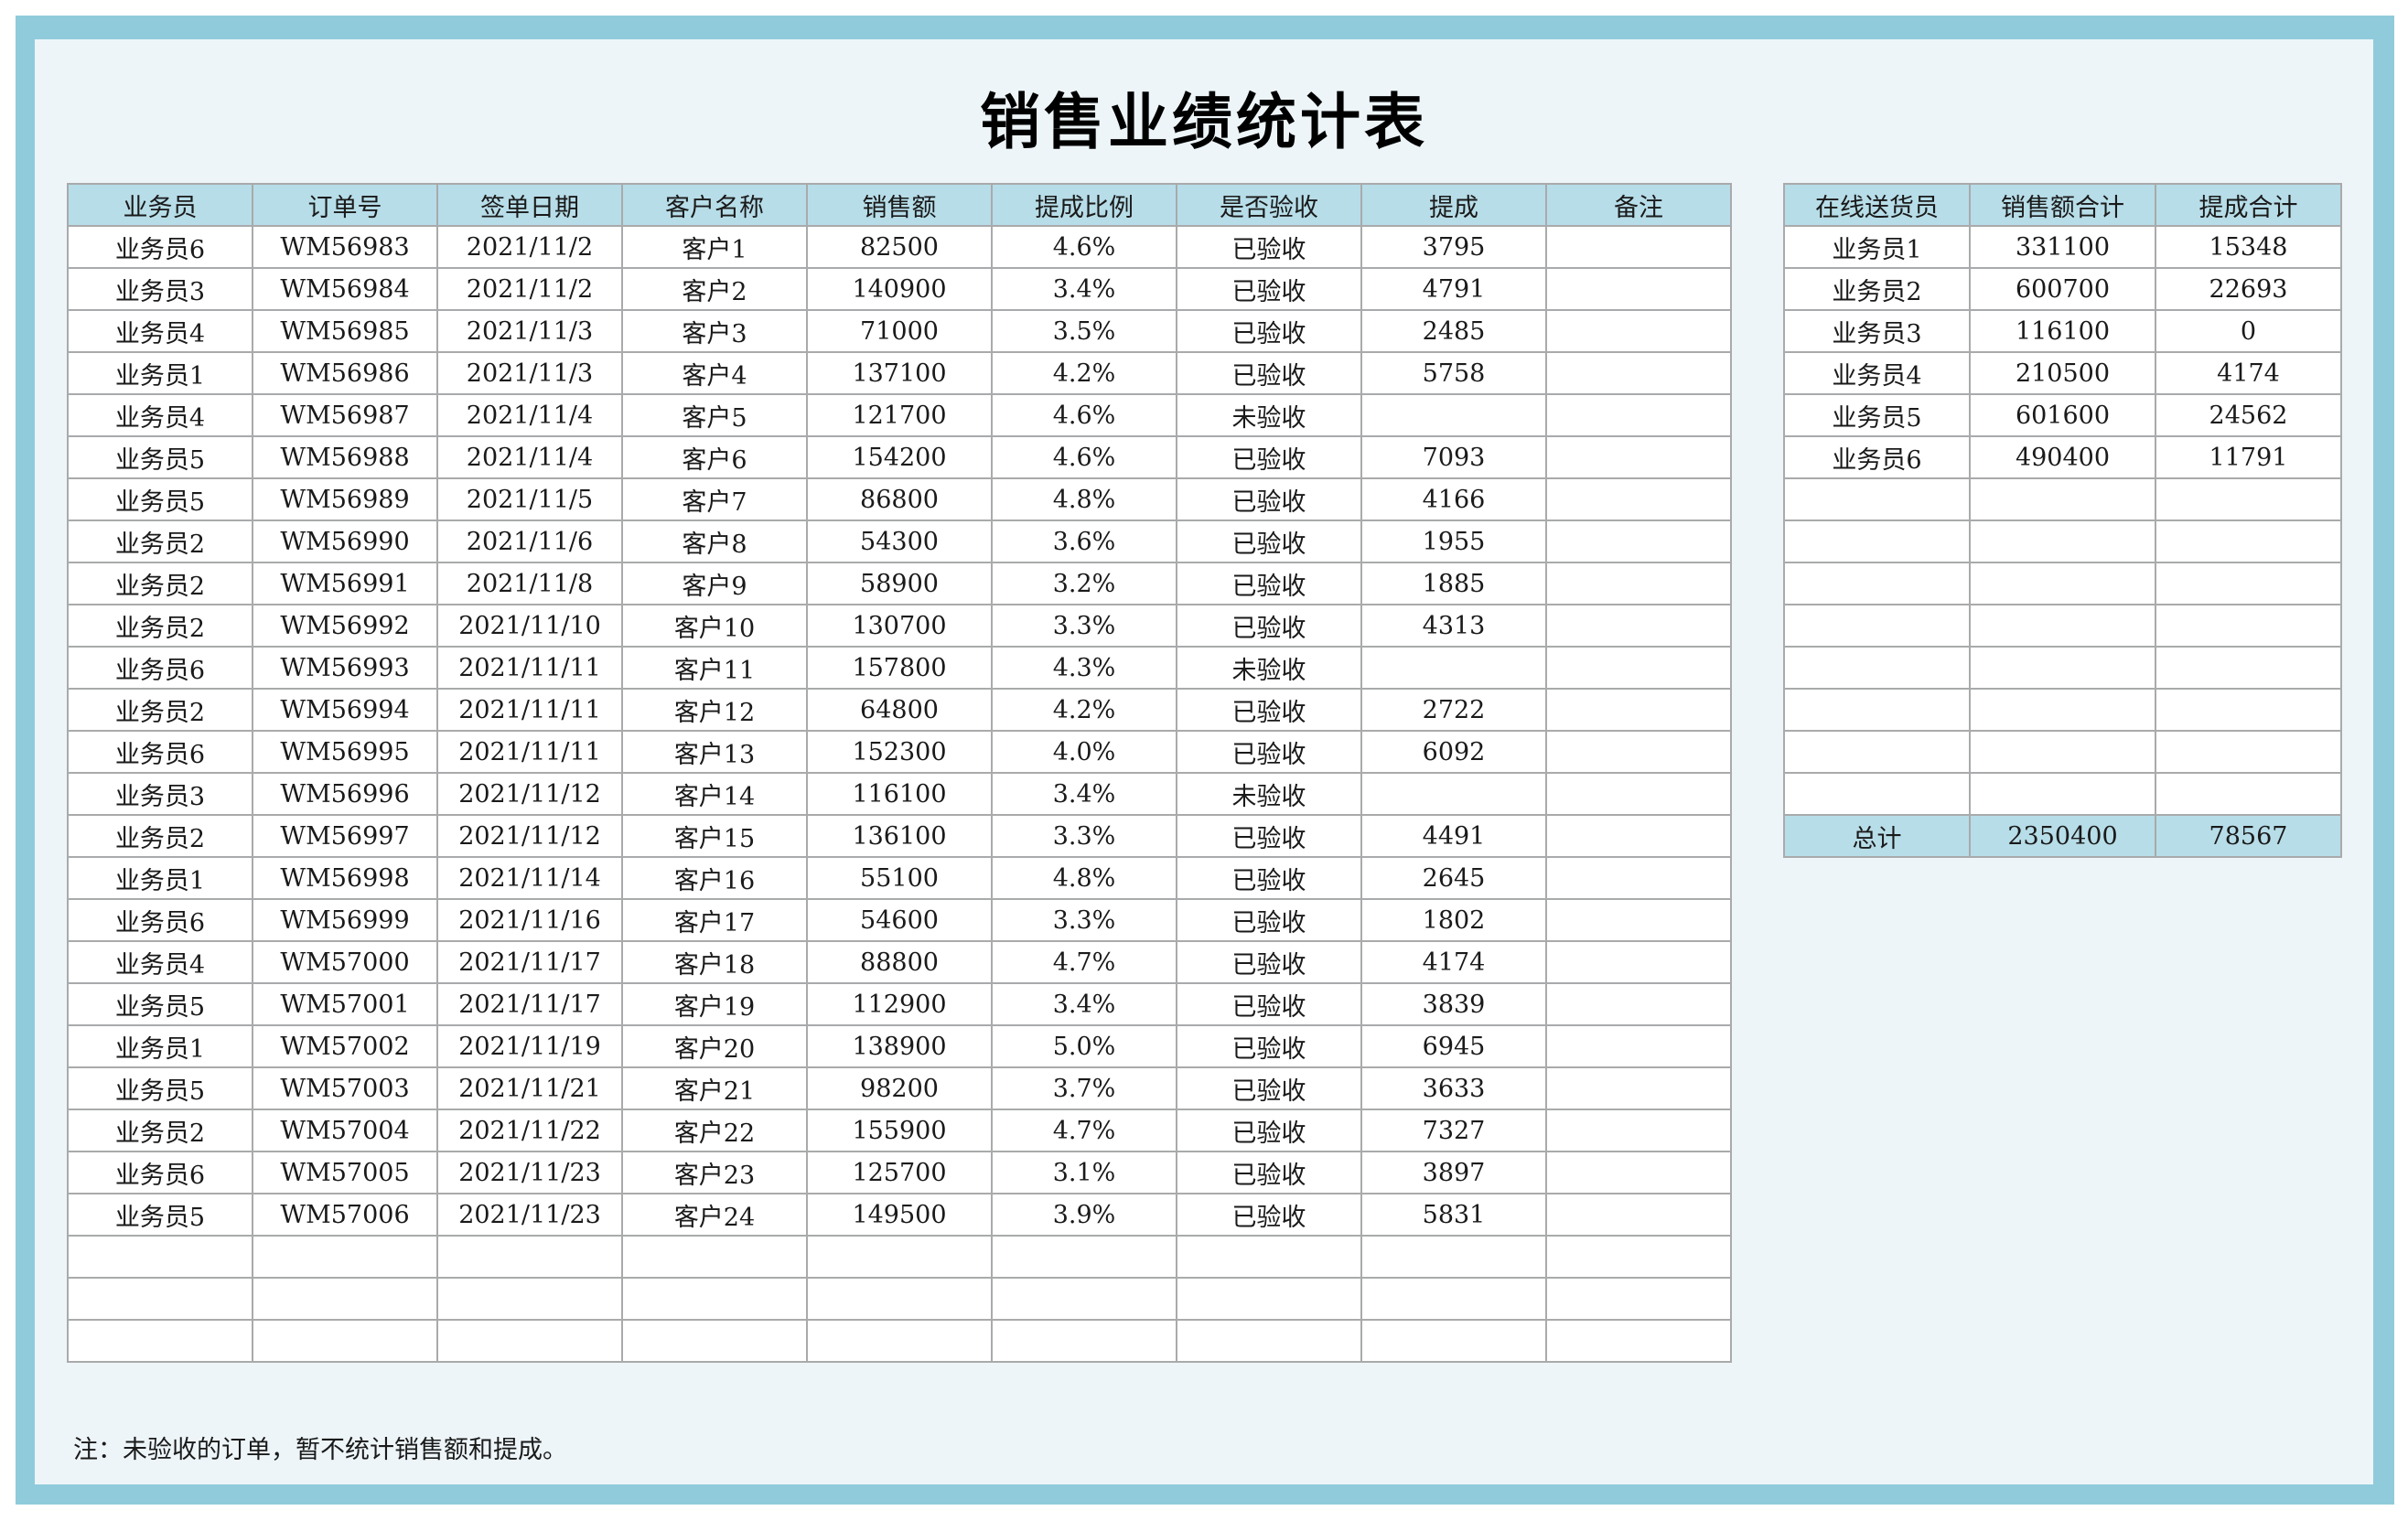 This screenshot has width=2408, height=1521. I want to click on sales-table-cell: 客户1, so click(714, 247).